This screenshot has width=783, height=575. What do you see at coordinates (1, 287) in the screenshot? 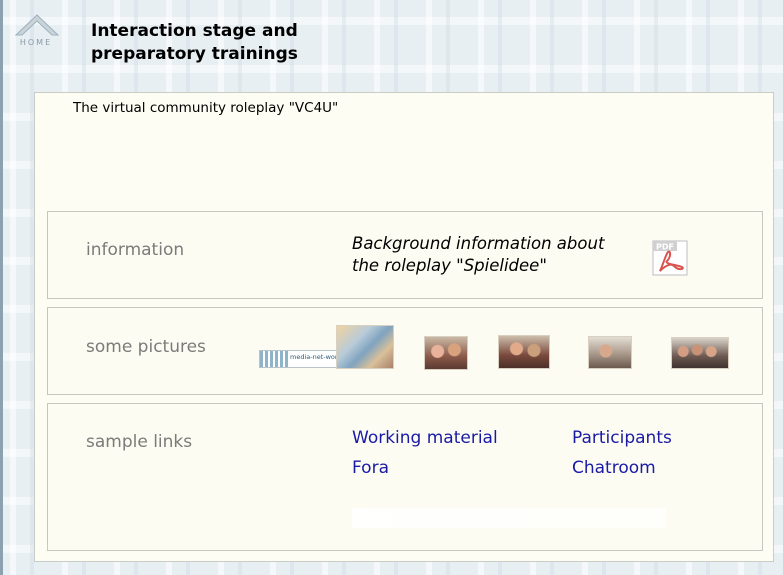
I see `left-edge-bar` at bounding box center [1, 287].